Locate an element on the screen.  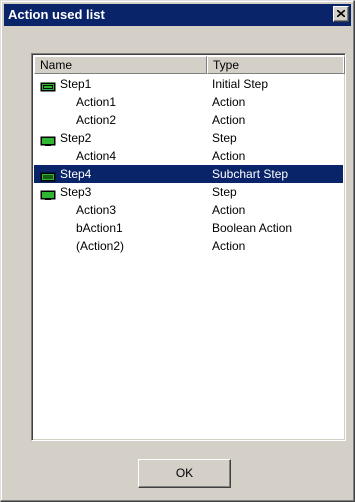
row-name: Step2 is located at coordinates (76, 138).